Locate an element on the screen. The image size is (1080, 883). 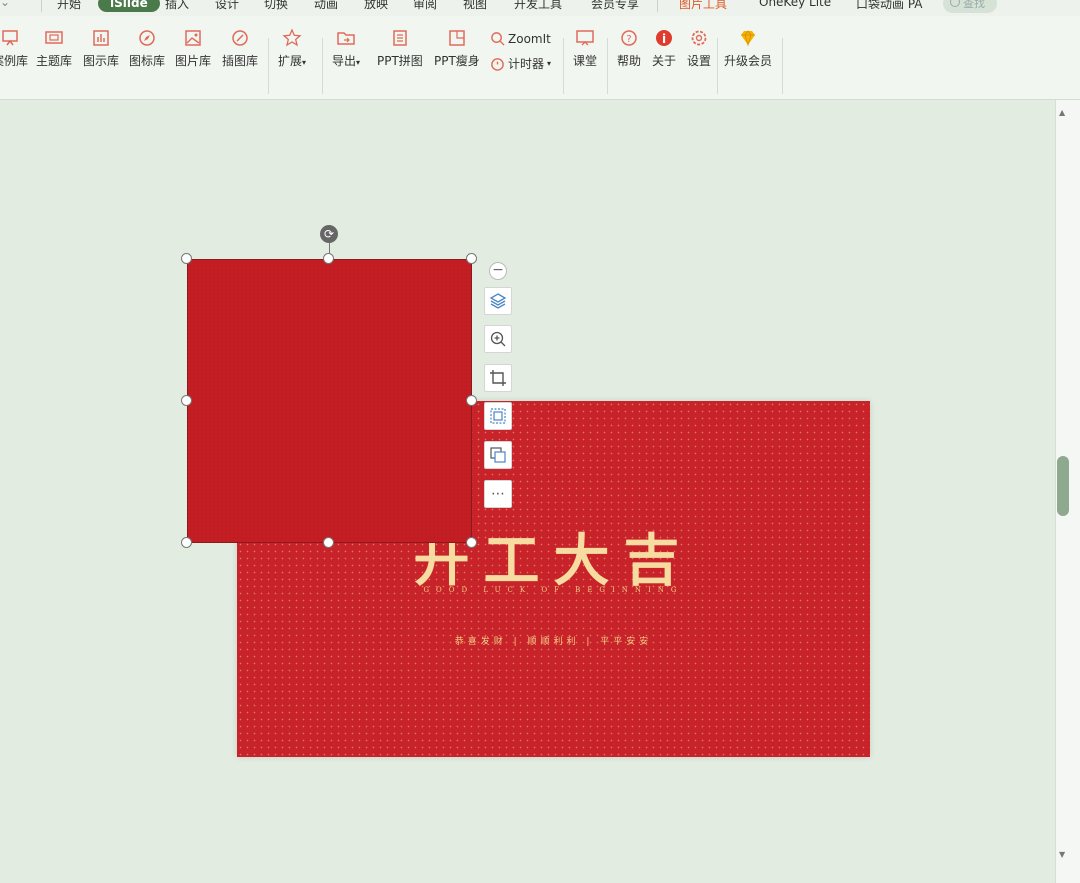
about-label: 关于 is located at coordinates (664, 61).